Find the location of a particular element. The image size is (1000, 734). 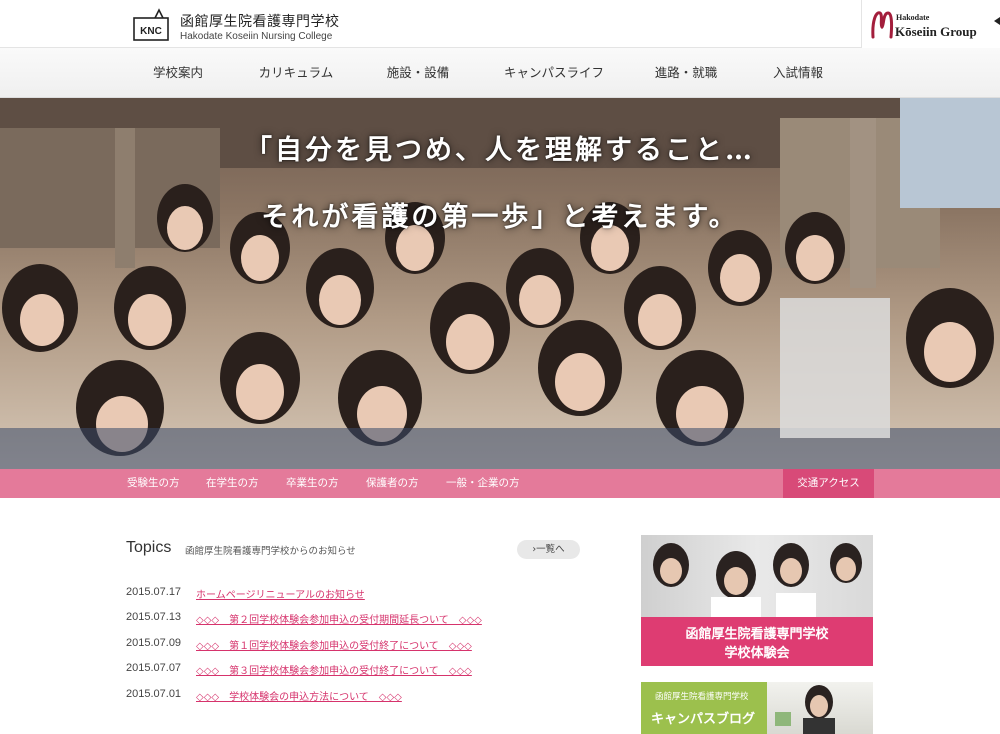

blog-photo is located at coordinates (820, 708).